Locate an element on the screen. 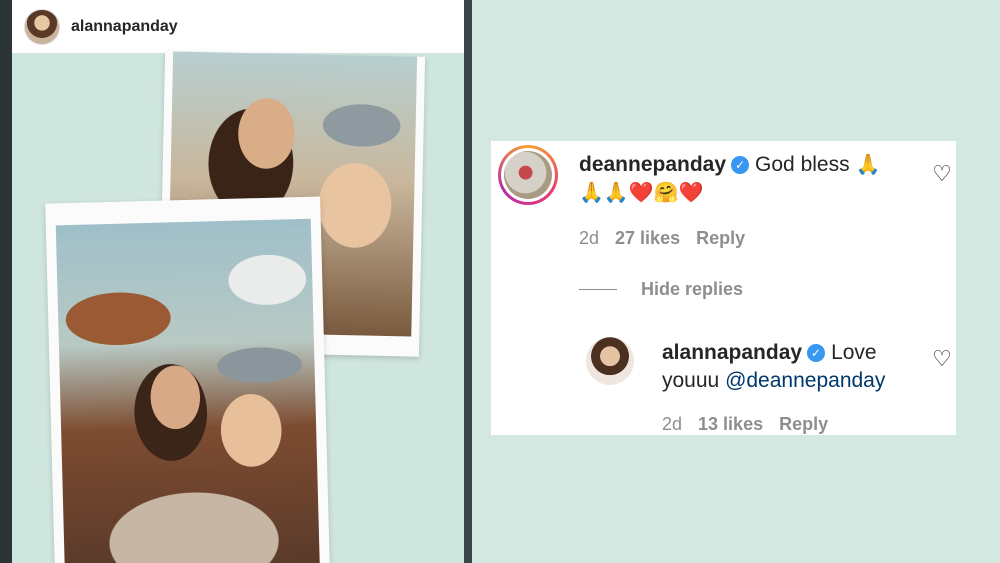 The height and width of the screenshot is (563, 1000). like-comment-heart-icon: ♡ is located at coordinates (942, 174).